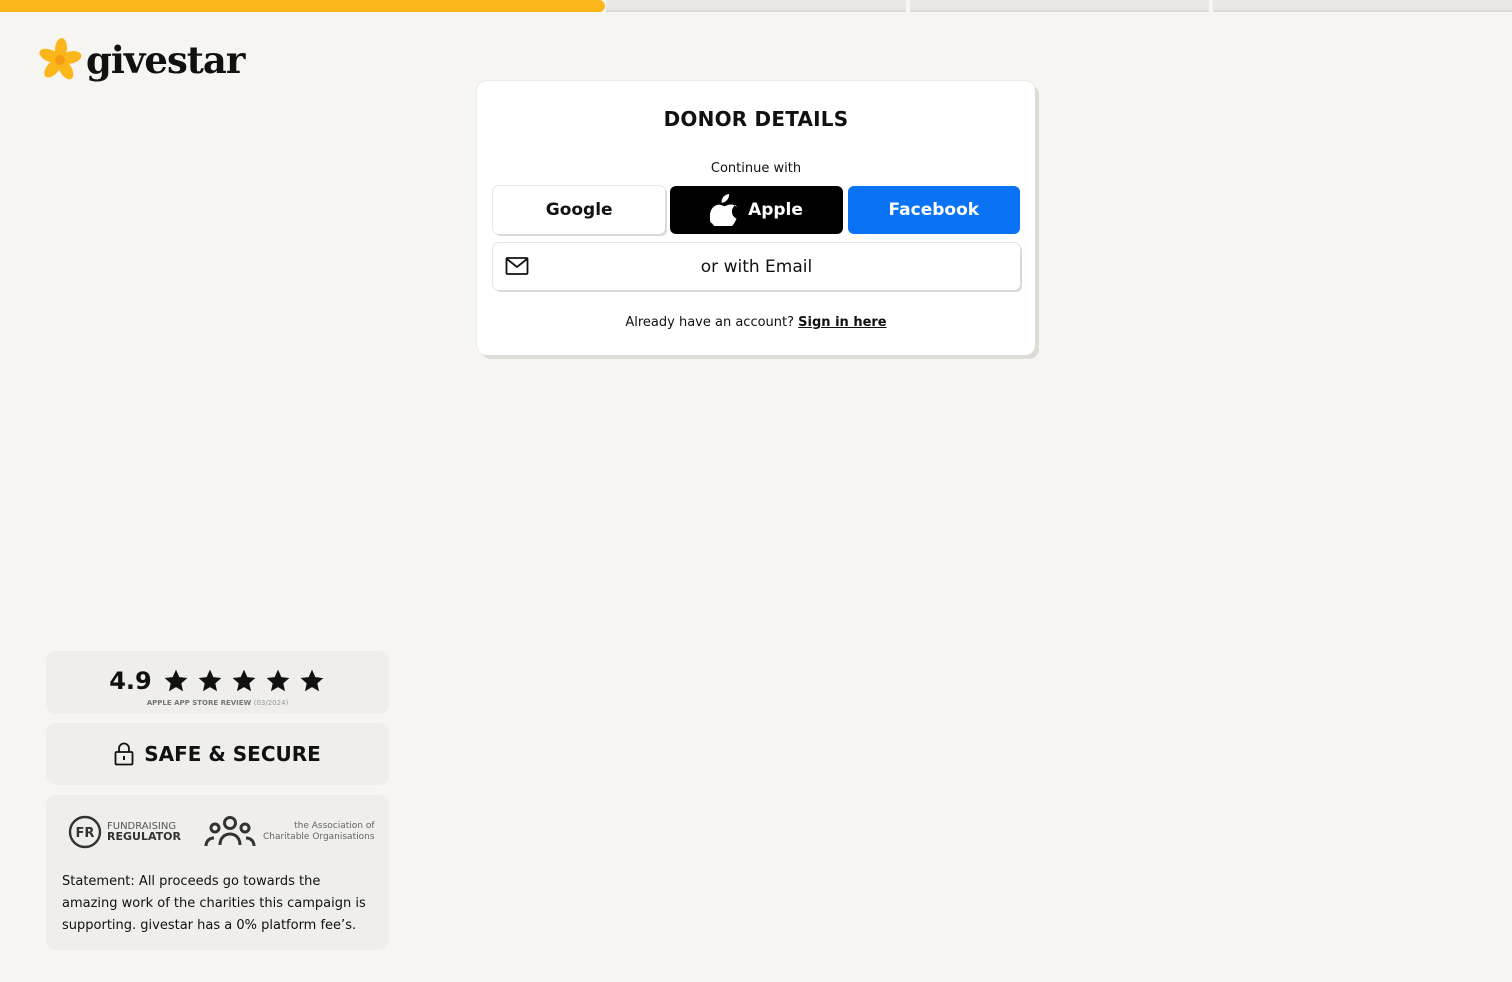 This screenshot has height=982, width=1512. Describe the element at coordinates (271, 703) in the screenshot. I see `rating-date: (03/2024)` at that location.